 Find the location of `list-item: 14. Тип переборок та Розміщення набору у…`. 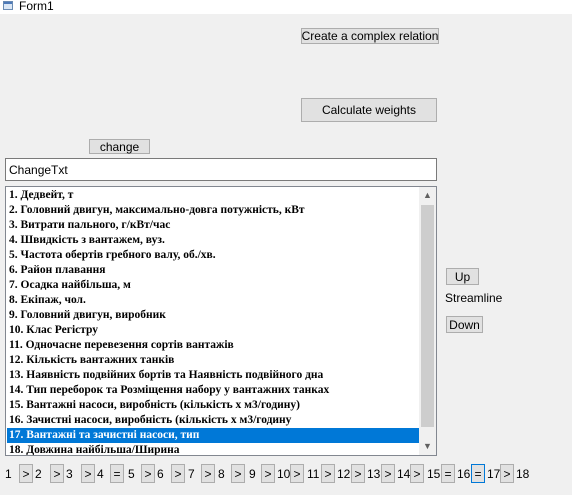

list-item: 14. Тип переборок та Розміщення набору у… is located at coordinates (213, 390).